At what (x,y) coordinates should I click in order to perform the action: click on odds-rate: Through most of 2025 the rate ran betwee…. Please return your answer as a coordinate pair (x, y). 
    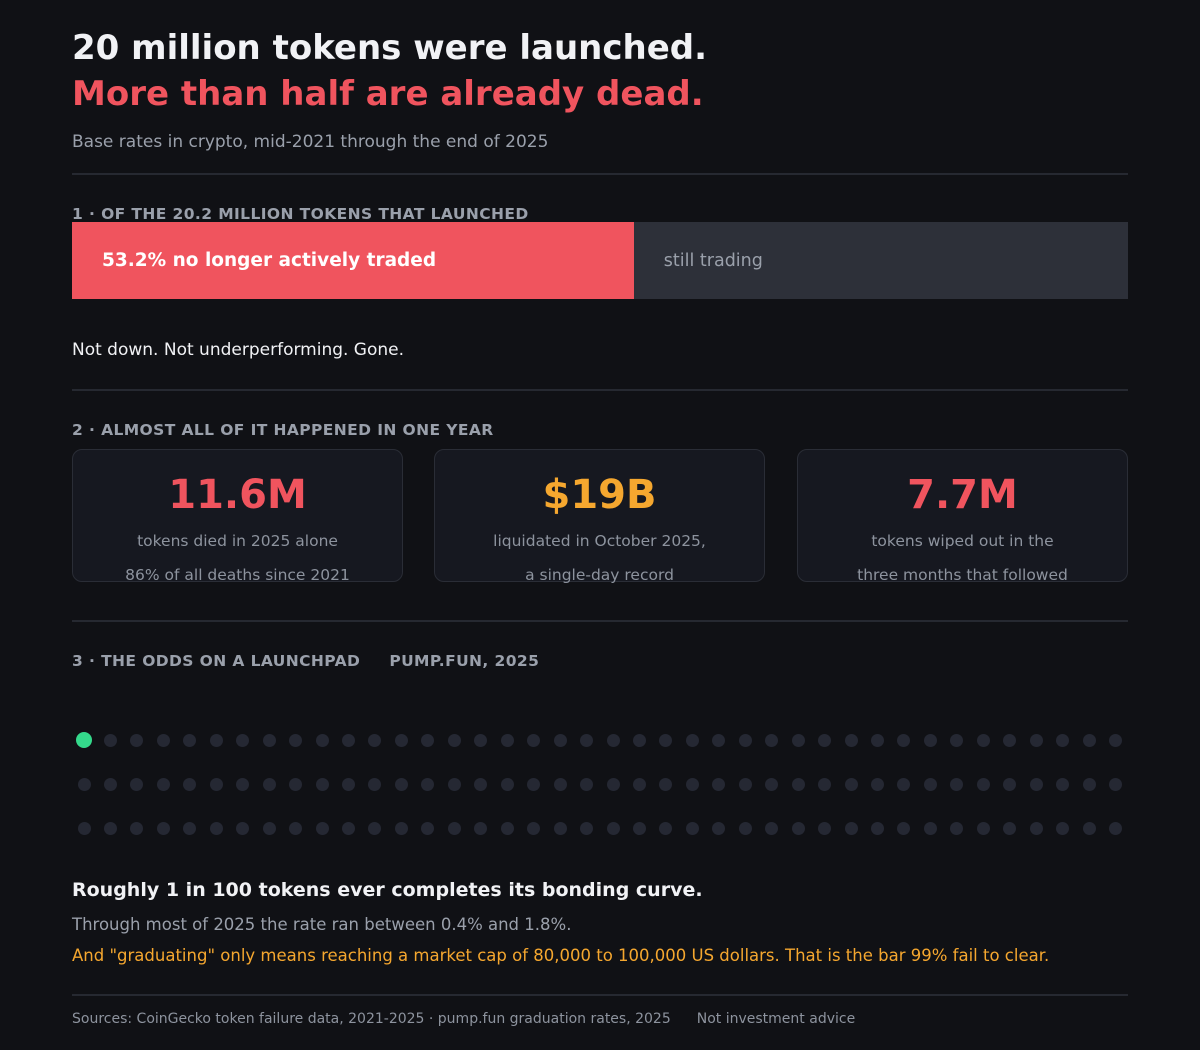
    Looking at the image, I should click on (322, 924).